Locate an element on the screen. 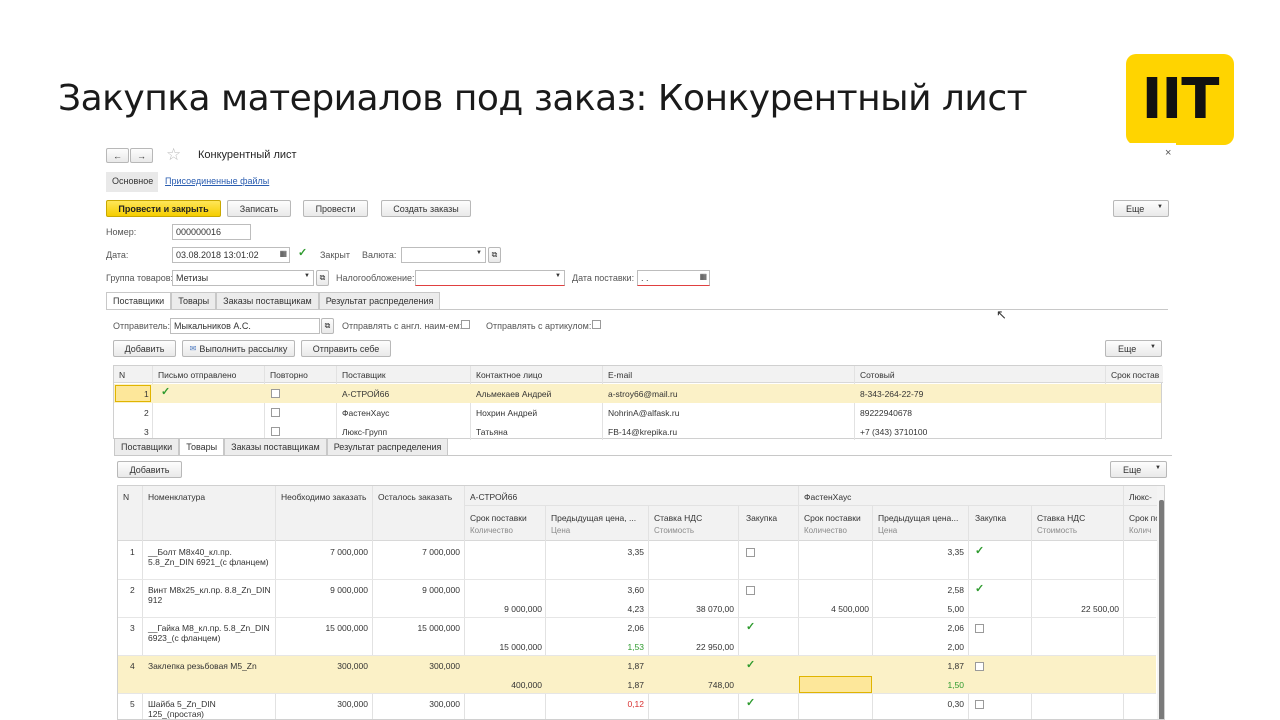  goods-more-button: Еще ▼ is located at coordinates (1138, 469).